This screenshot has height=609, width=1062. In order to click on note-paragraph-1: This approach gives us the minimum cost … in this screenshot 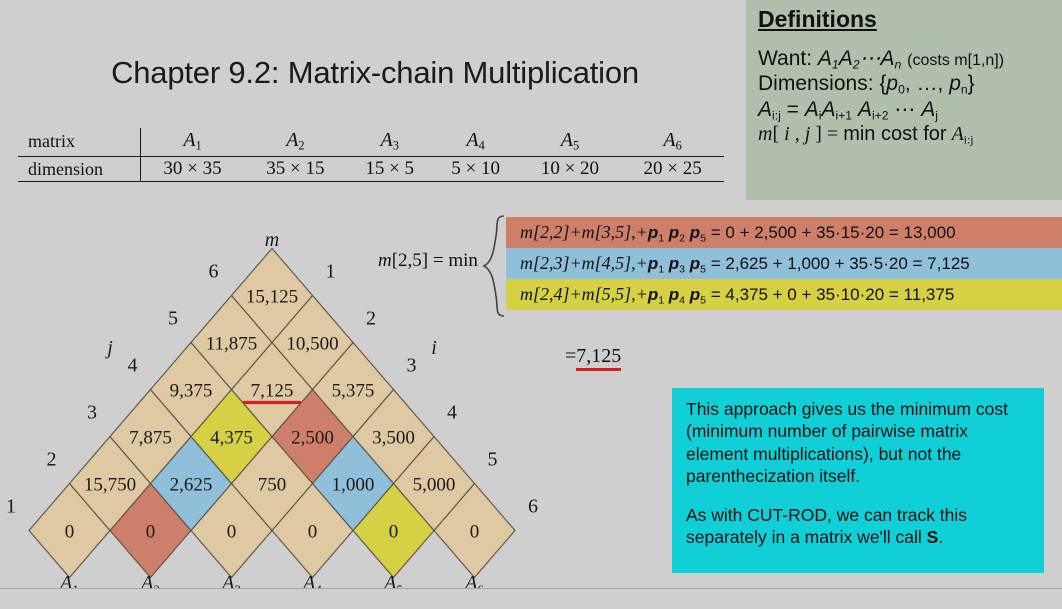, I will do `click(847, 443)`.